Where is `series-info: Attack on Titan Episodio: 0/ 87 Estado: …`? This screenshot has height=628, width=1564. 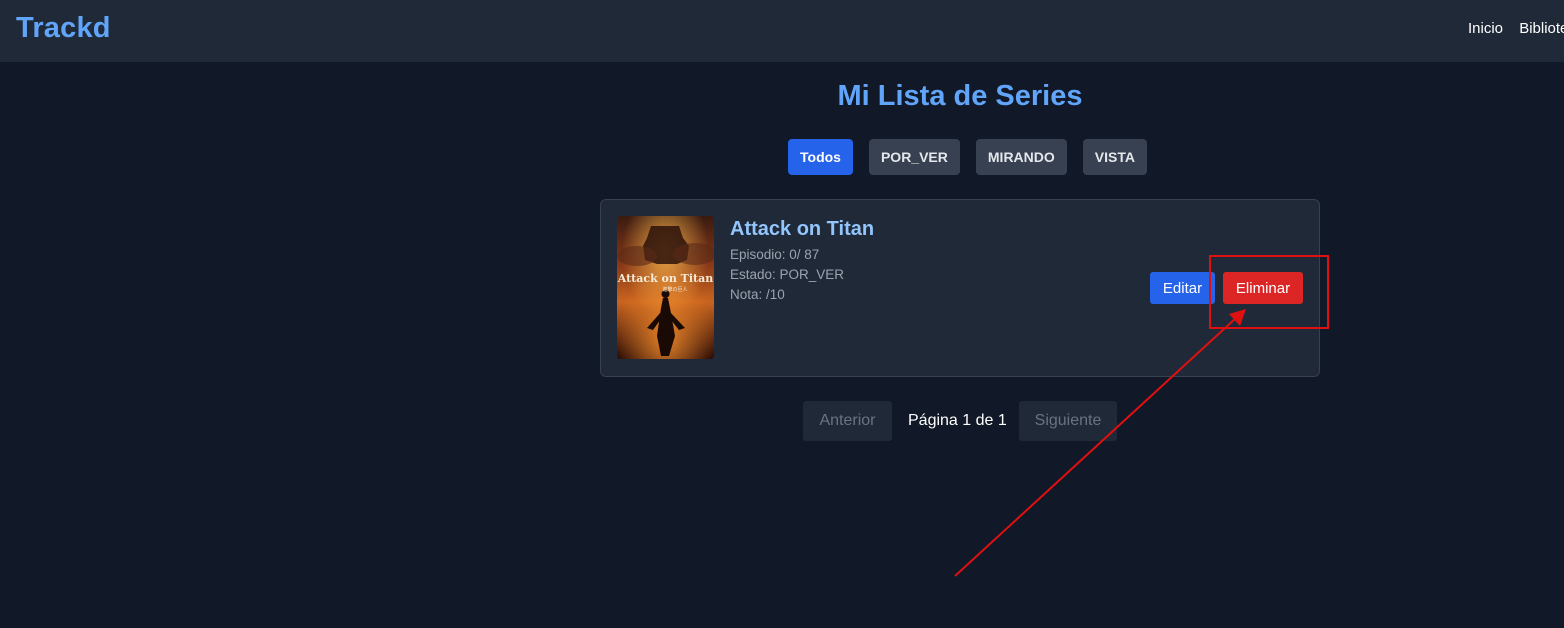 series-info: Attack on Titan Episodio: 0/ 87 Estado: … is located at coordinates (802, 261).